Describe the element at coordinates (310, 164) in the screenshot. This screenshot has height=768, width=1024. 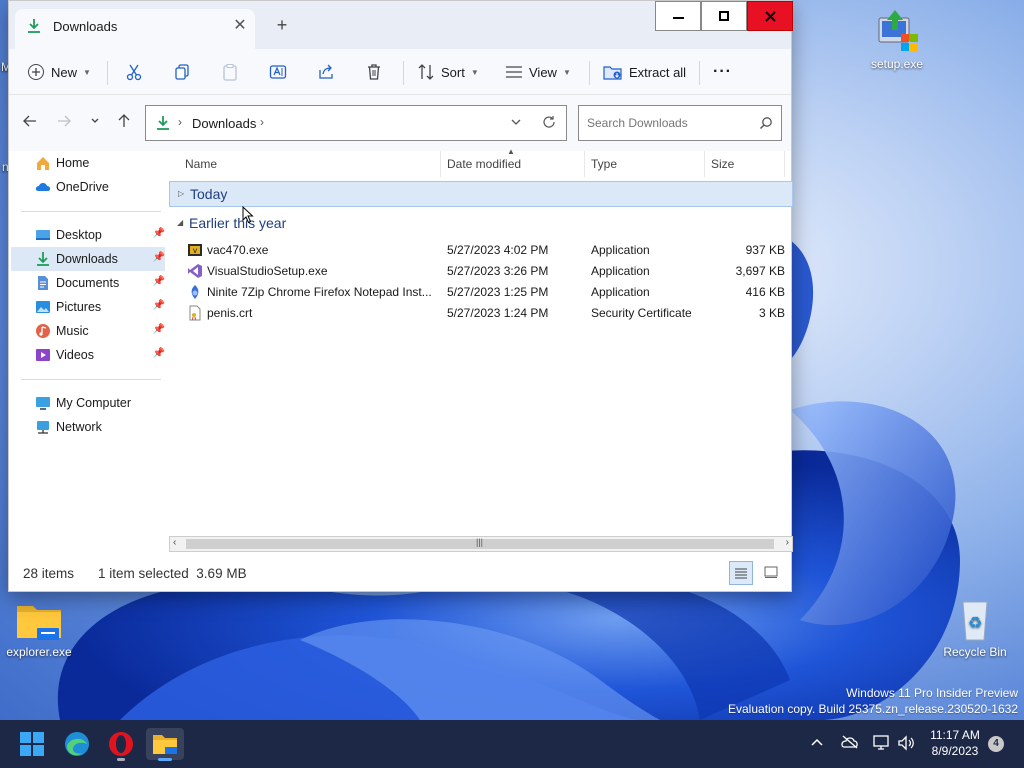
I see `column-header-name: Name` at that location.